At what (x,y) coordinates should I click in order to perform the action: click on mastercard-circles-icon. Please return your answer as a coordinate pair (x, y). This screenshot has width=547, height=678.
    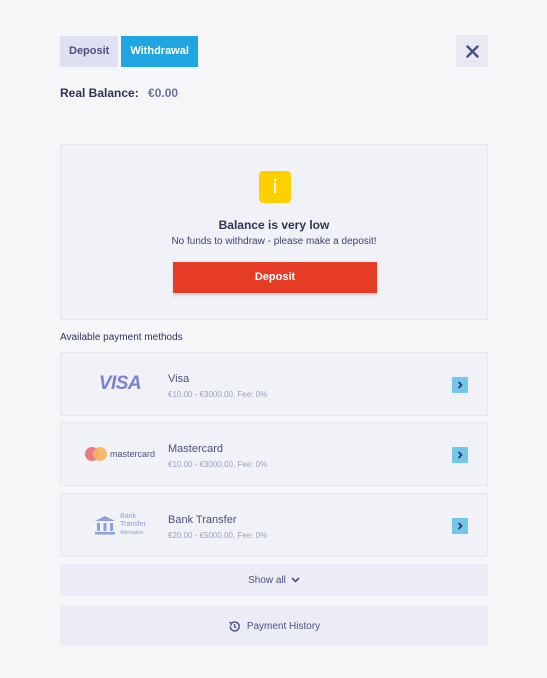
    Looking at the image, I should click on (95, 454).